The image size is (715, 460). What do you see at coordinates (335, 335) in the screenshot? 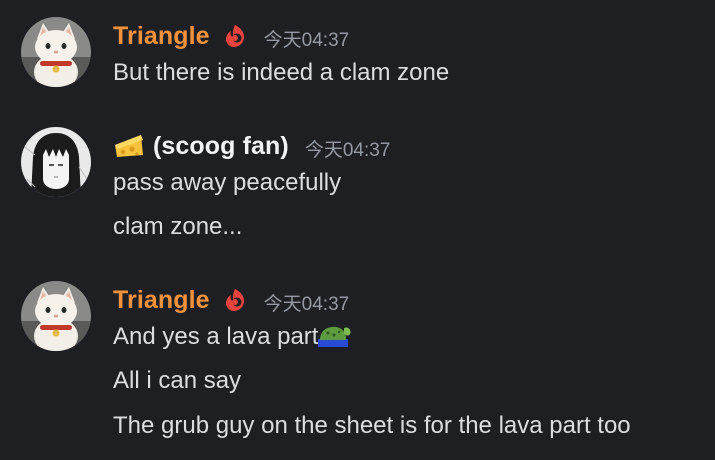
I see `grub-lava-emoji-icon` at bounding box center [335, 335].